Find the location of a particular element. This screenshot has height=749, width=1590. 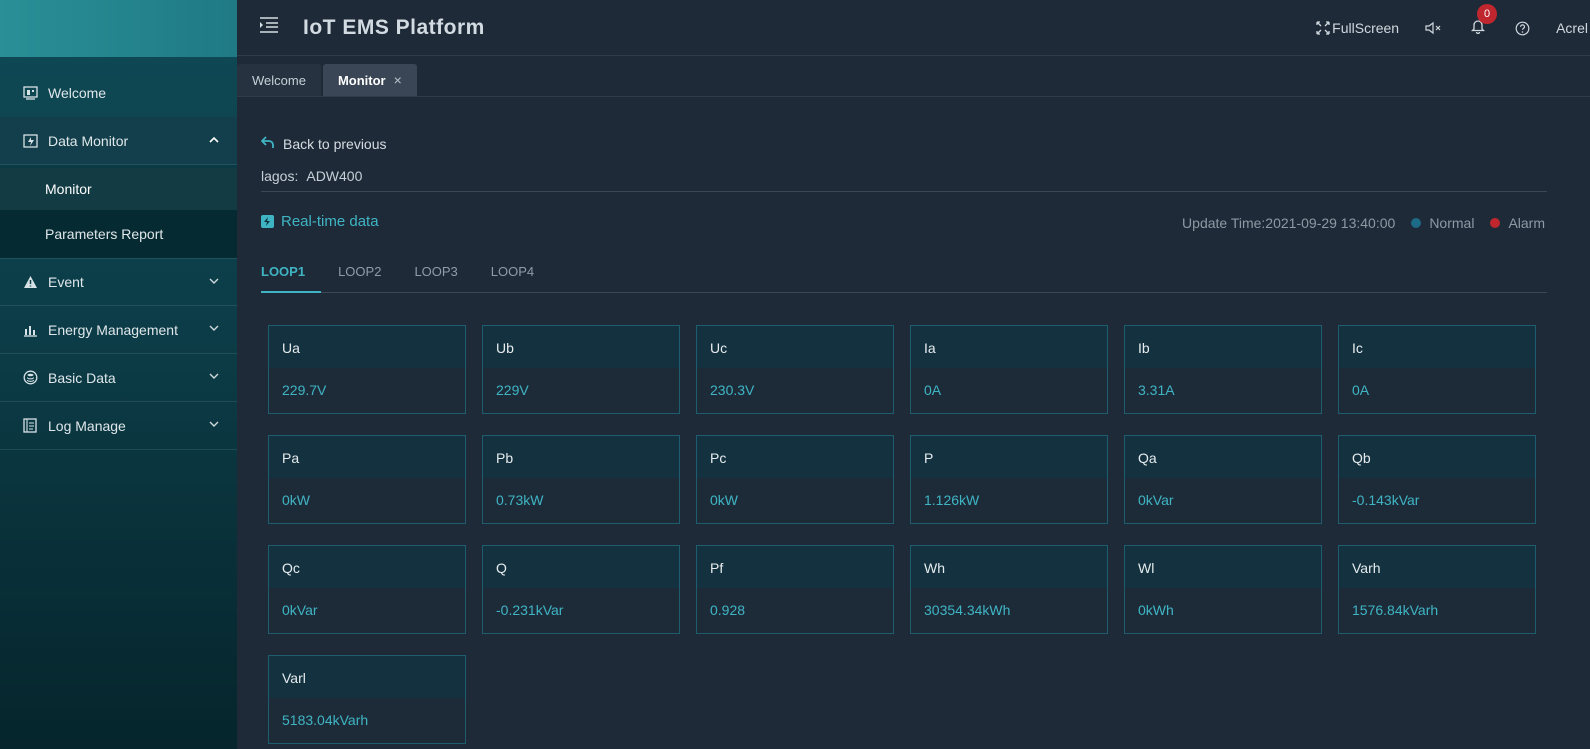

device-value: ADW400 is located at coordinates (334, 176).